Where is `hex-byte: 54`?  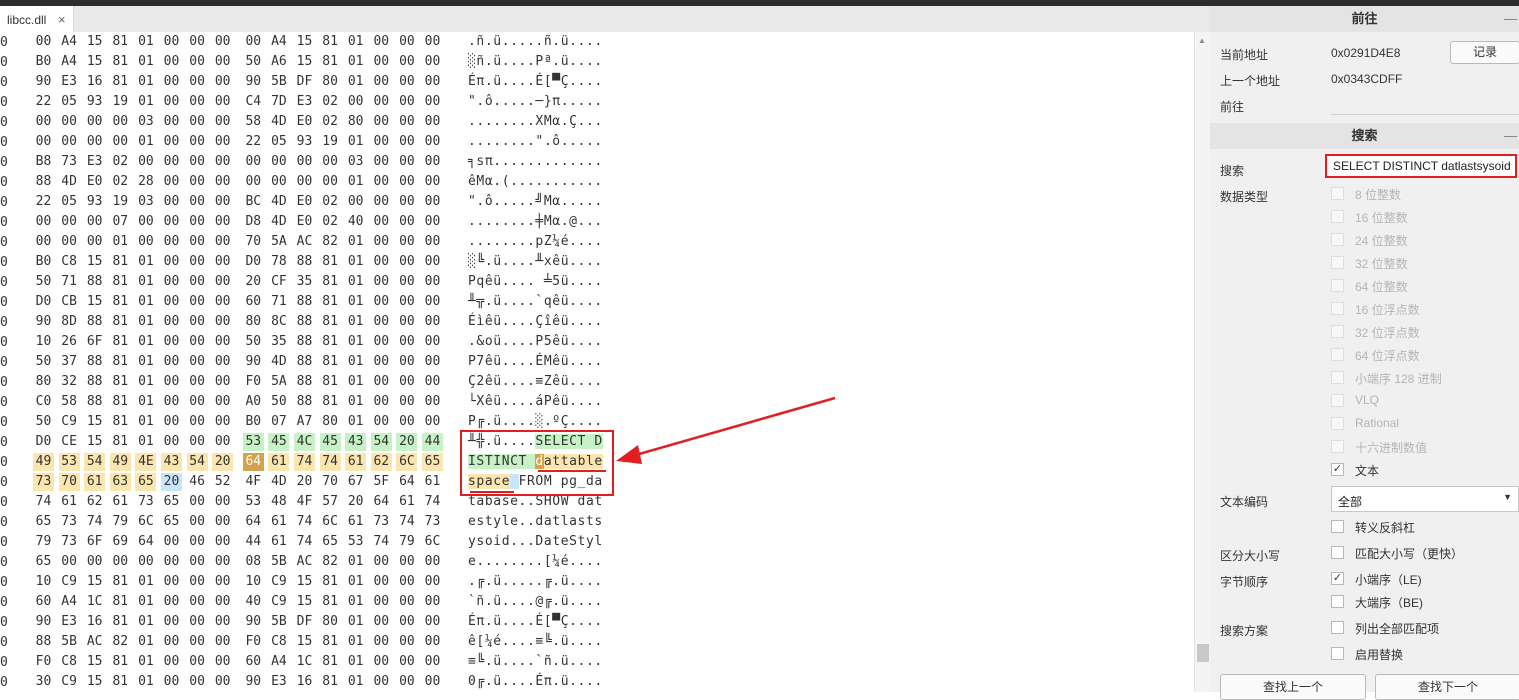 hex-byte: 54 is located at coordinates (381, 442).